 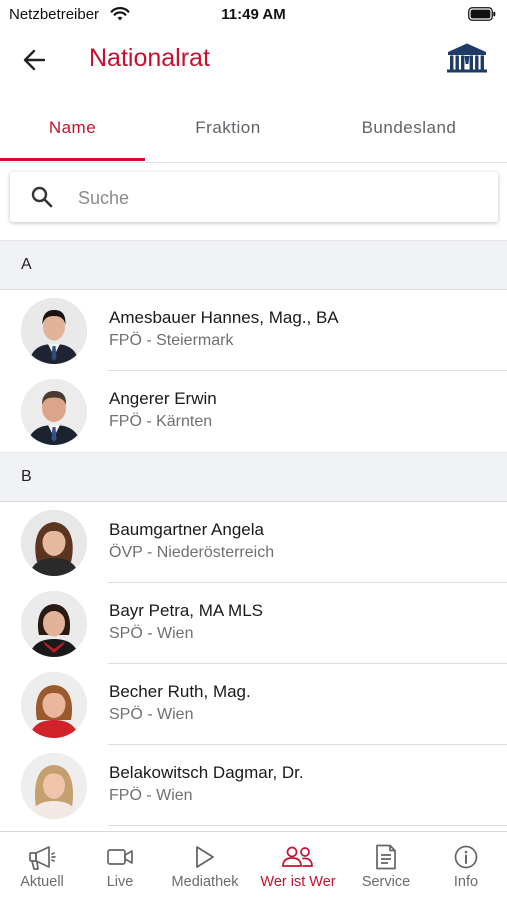 What do you see at coordinates (278, 198) in the screenshot?
I see `search-input` at bounding box center [278, 198].